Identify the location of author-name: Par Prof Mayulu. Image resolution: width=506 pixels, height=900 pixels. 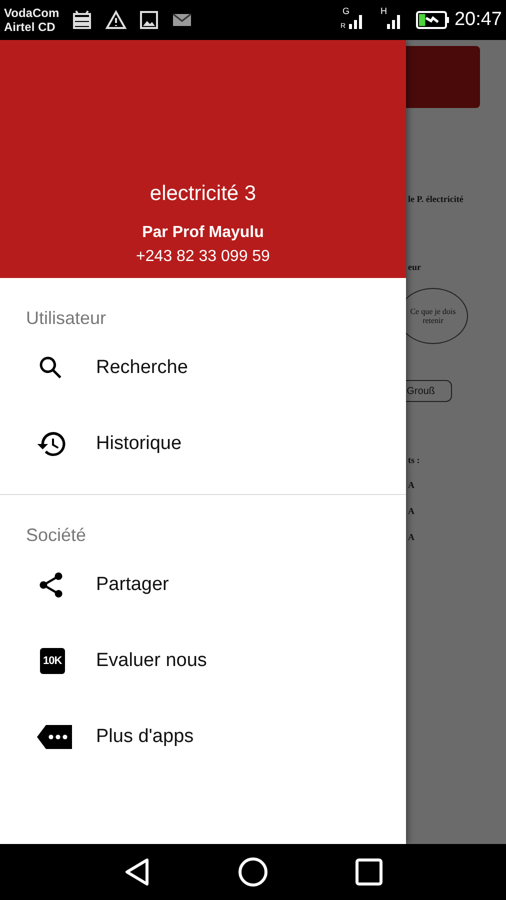
(203, 233).